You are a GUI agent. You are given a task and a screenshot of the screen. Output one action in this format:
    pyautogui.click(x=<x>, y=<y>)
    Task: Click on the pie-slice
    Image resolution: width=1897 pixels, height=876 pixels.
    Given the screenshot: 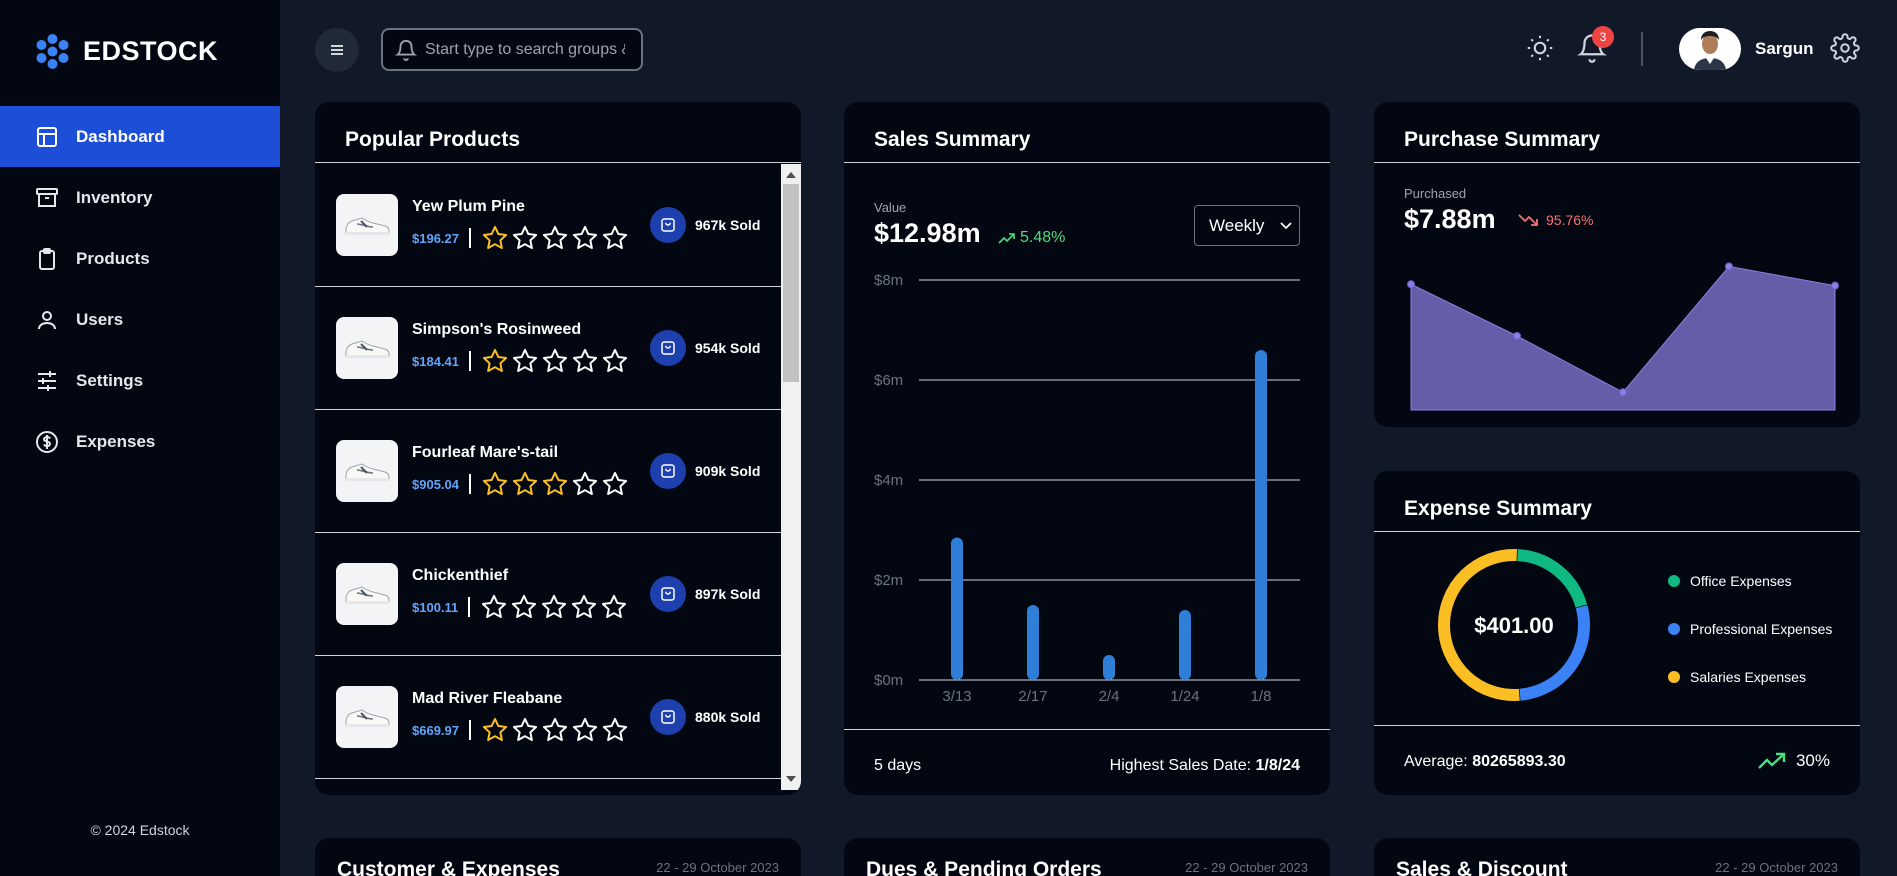 What is the action you would take?
    pyautogui.click(x=1552, y=578)
    